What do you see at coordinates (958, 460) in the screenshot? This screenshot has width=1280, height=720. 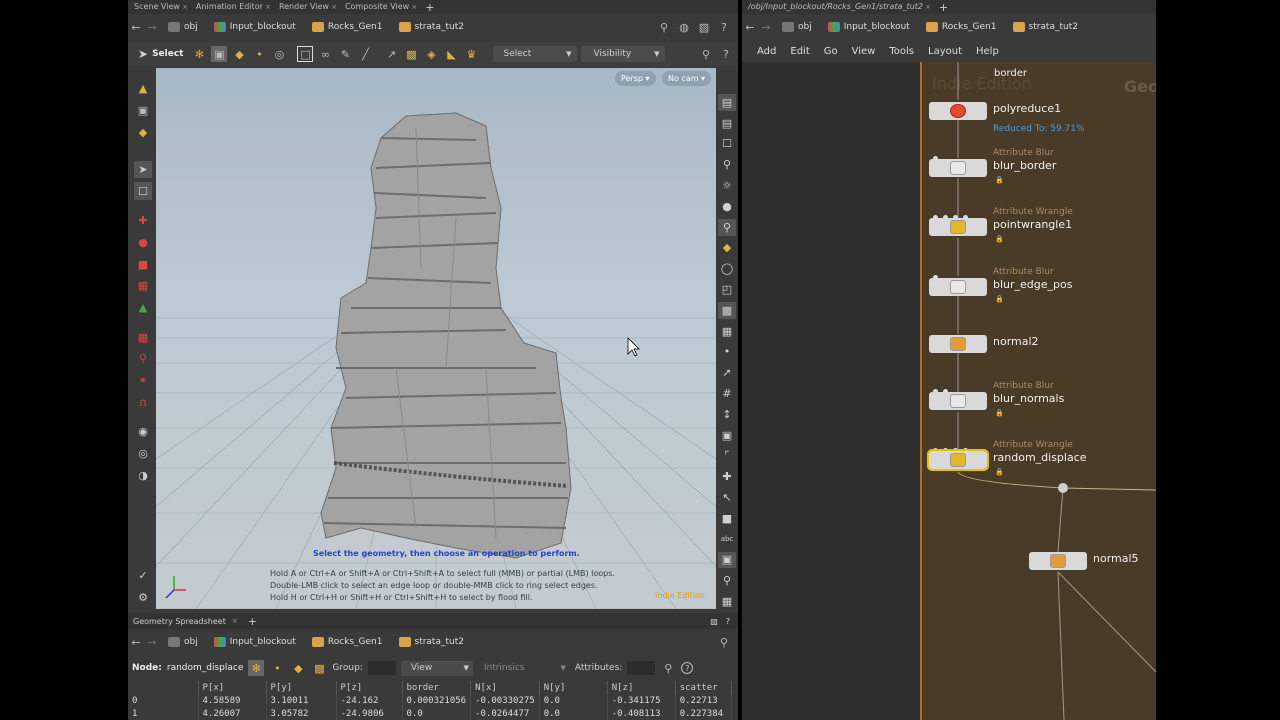 I see `node-tile-selected` at bounding box center [958, 460].